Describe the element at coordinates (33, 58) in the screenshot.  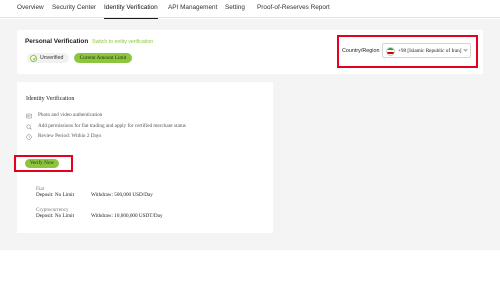
I see `check-circle-icon` at that location.